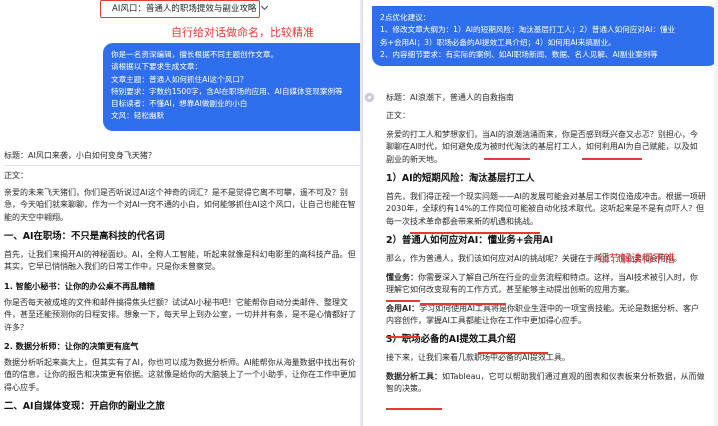  Describe the element at coordinates (84, 407) in the screenshot. I see `section-heading: 二、AI自媒体变现：开启你的副业之旅` at that location.